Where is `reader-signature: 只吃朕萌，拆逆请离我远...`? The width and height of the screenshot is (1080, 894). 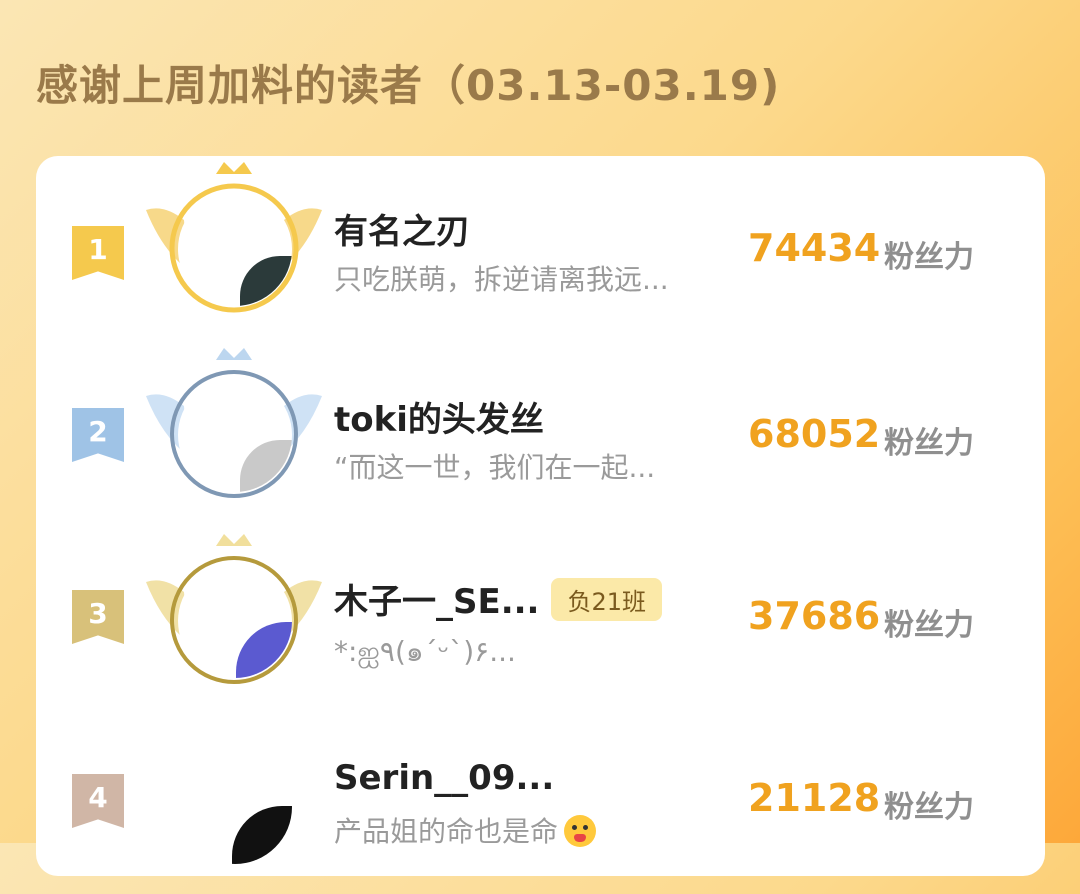 reader-signature: 只吃朕萌，拆逆请离我远... is located at coordinates (501, 279).